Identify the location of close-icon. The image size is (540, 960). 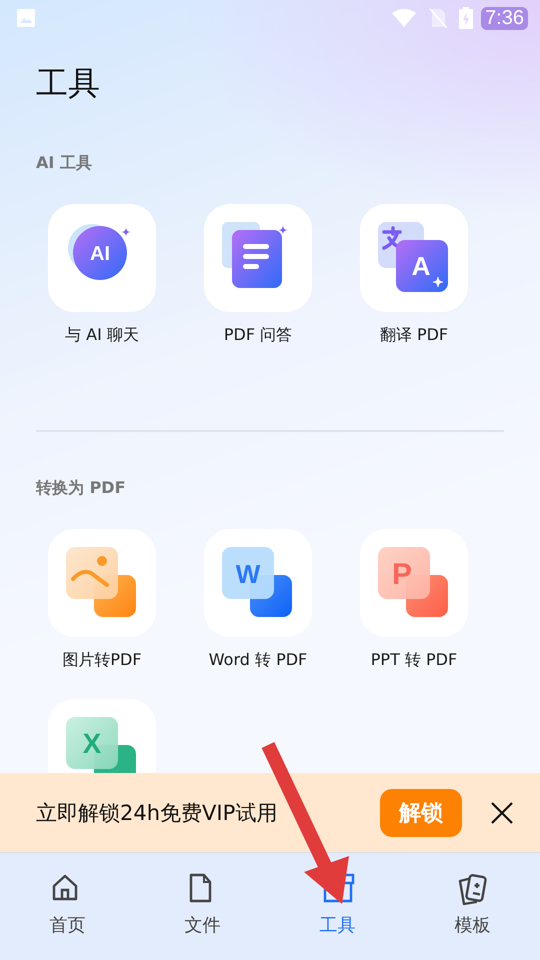
(502, 812).